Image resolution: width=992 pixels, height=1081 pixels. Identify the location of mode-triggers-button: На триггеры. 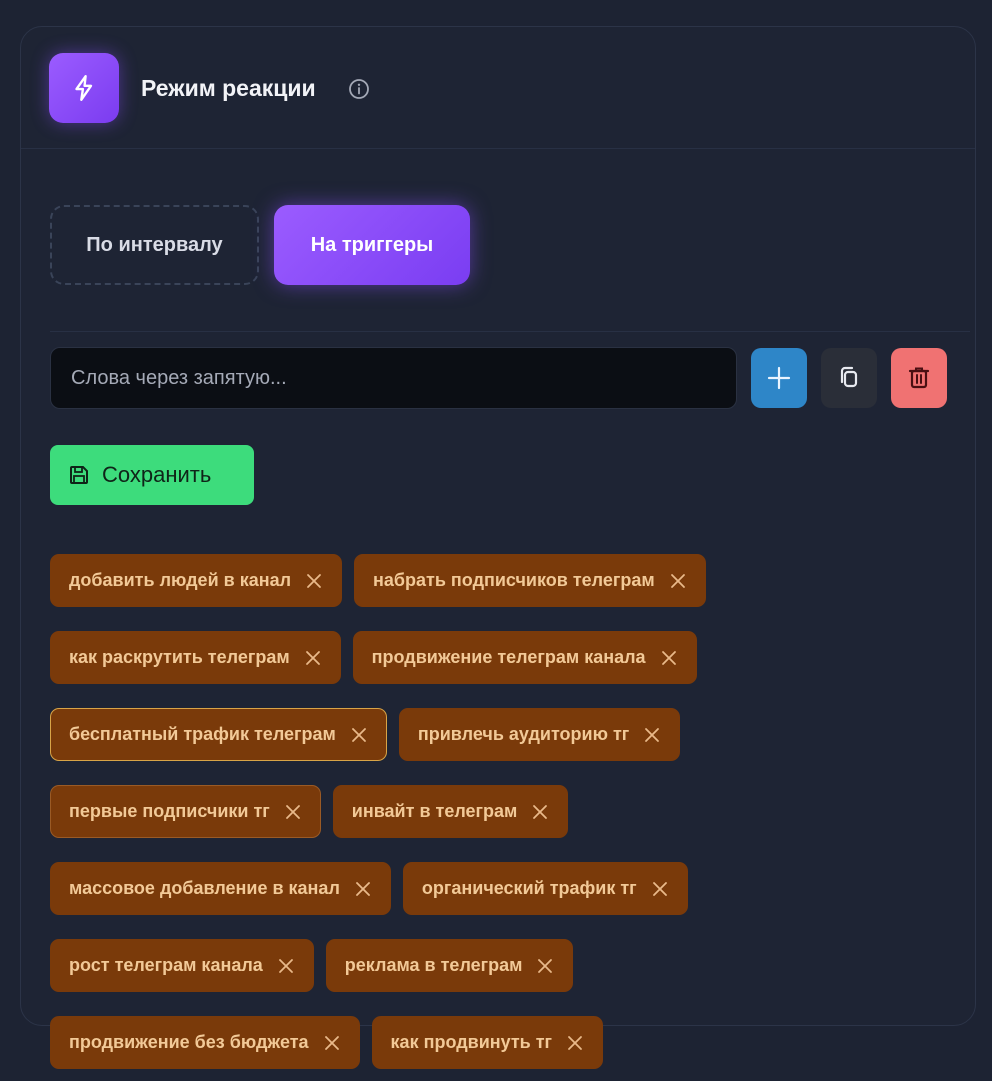
(372, 245).